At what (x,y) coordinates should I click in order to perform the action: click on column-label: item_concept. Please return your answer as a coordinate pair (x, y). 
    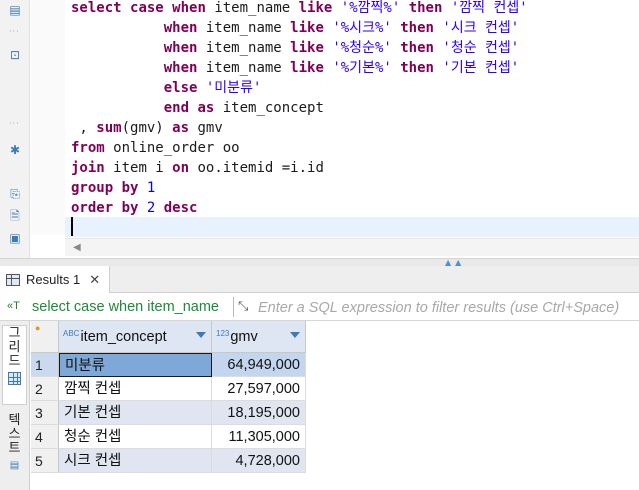
    Looking at the image, I should click on (123, 336).